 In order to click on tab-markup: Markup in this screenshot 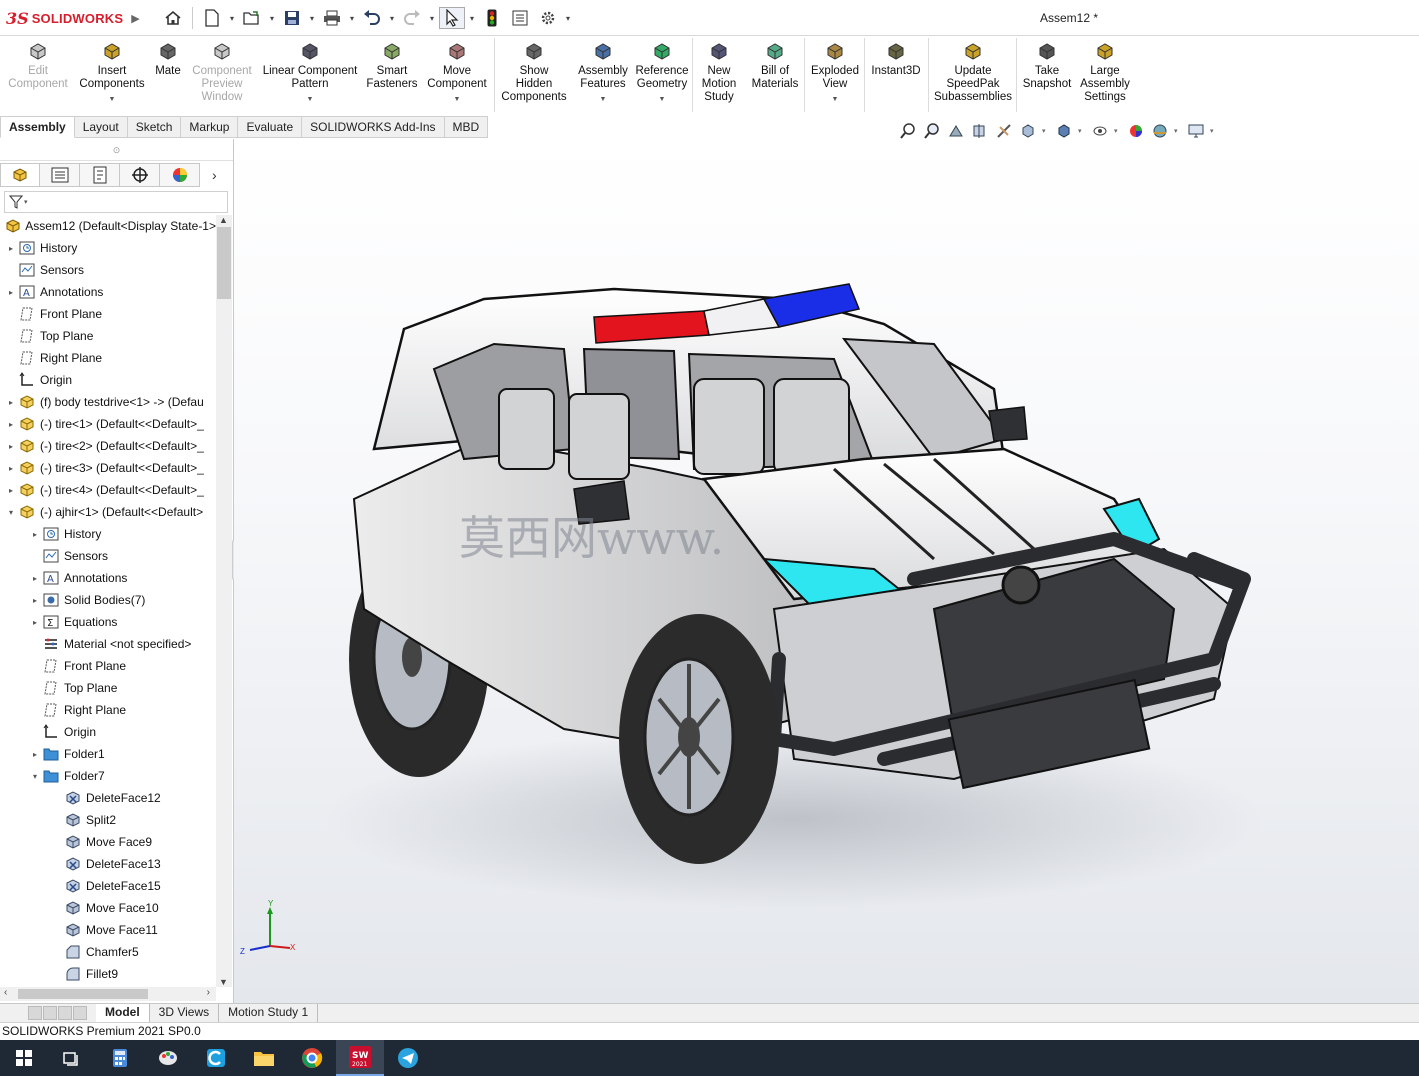, I will do `click(210, 127)`.